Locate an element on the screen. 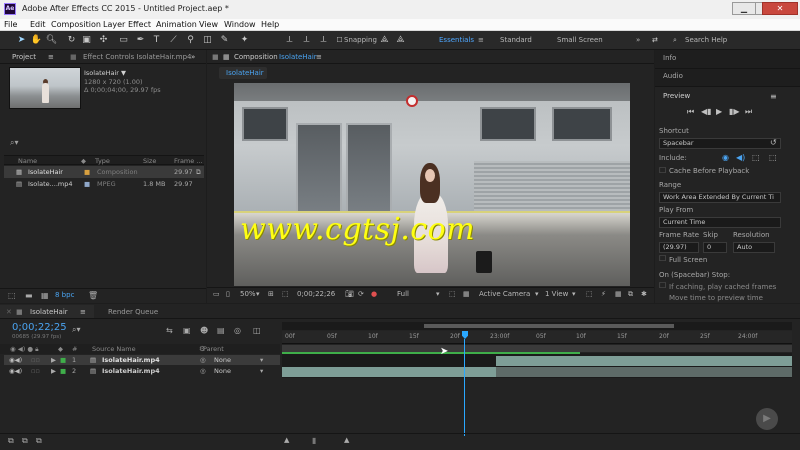  first-frame-icon: ⏮ is located at coordinates (690, 112).